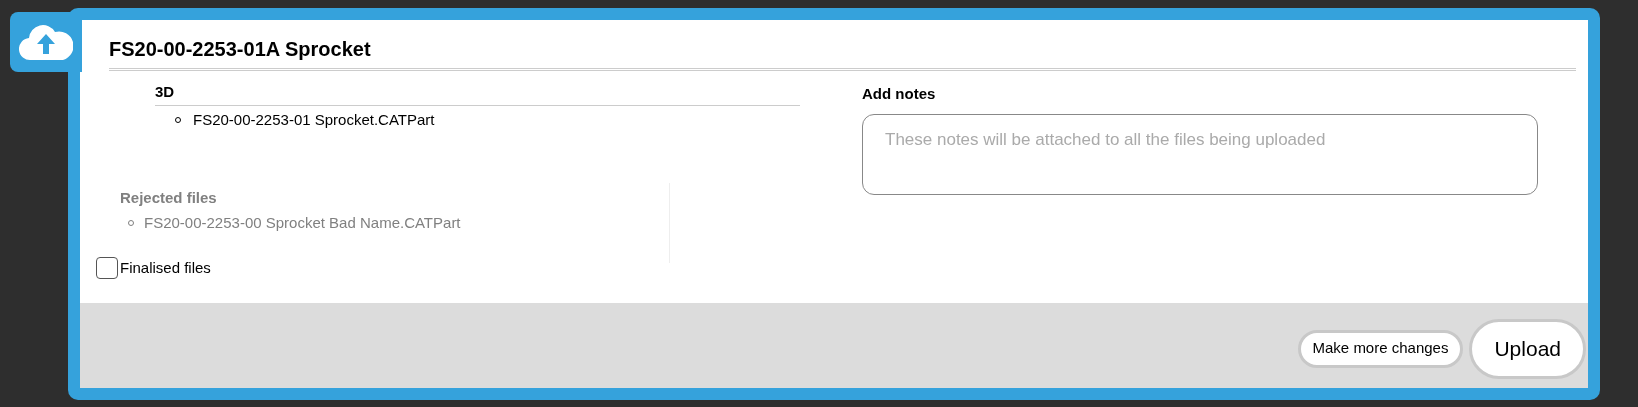 This screenshot has width=1638, height=407. Describe the element at coordinates (302, 222) in the screenshot. I see `file-name: FS20-00-2253-00 Sprocket Bad Name.CATPart` at that location.